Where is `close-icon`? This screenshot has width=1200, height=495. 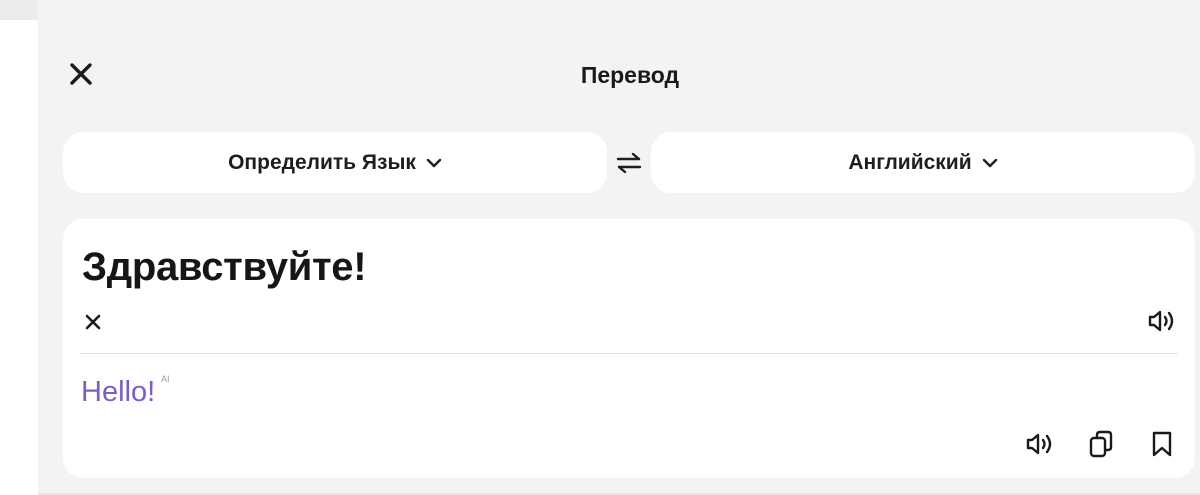
close-icon is located at coordinates (81, 74).